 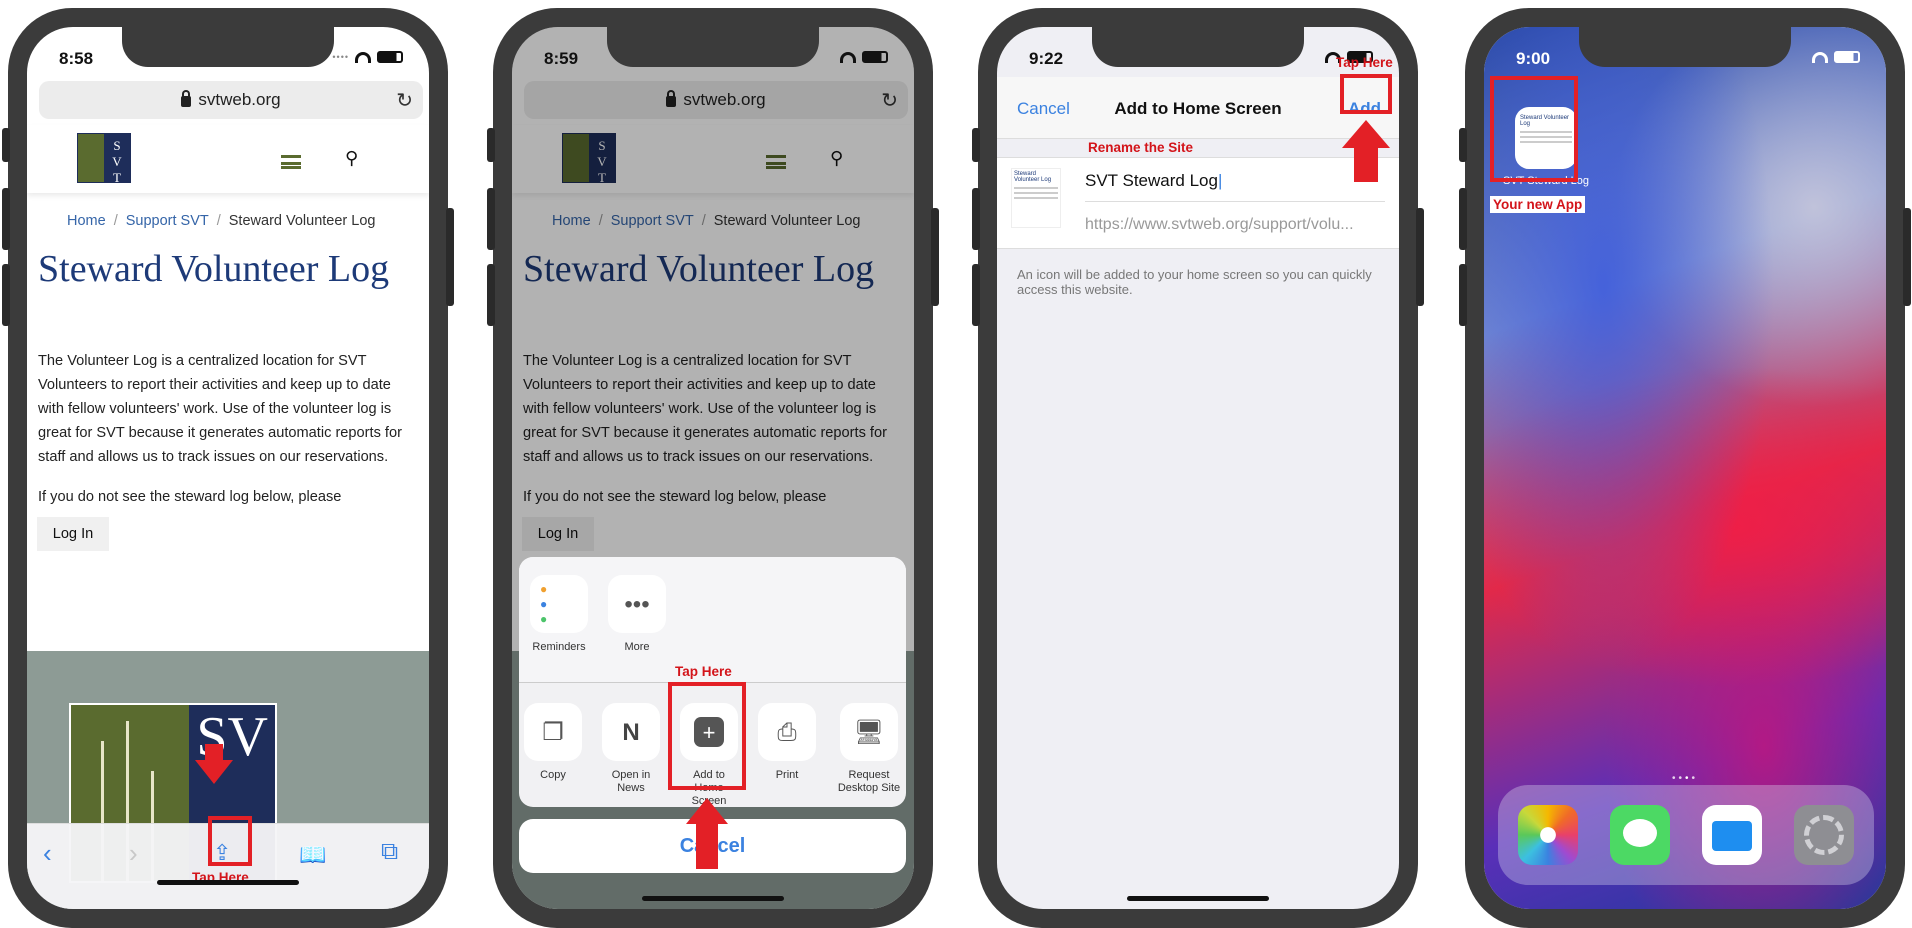 I want to click on page-indicator: ••••, so click(x=1685, y=778).